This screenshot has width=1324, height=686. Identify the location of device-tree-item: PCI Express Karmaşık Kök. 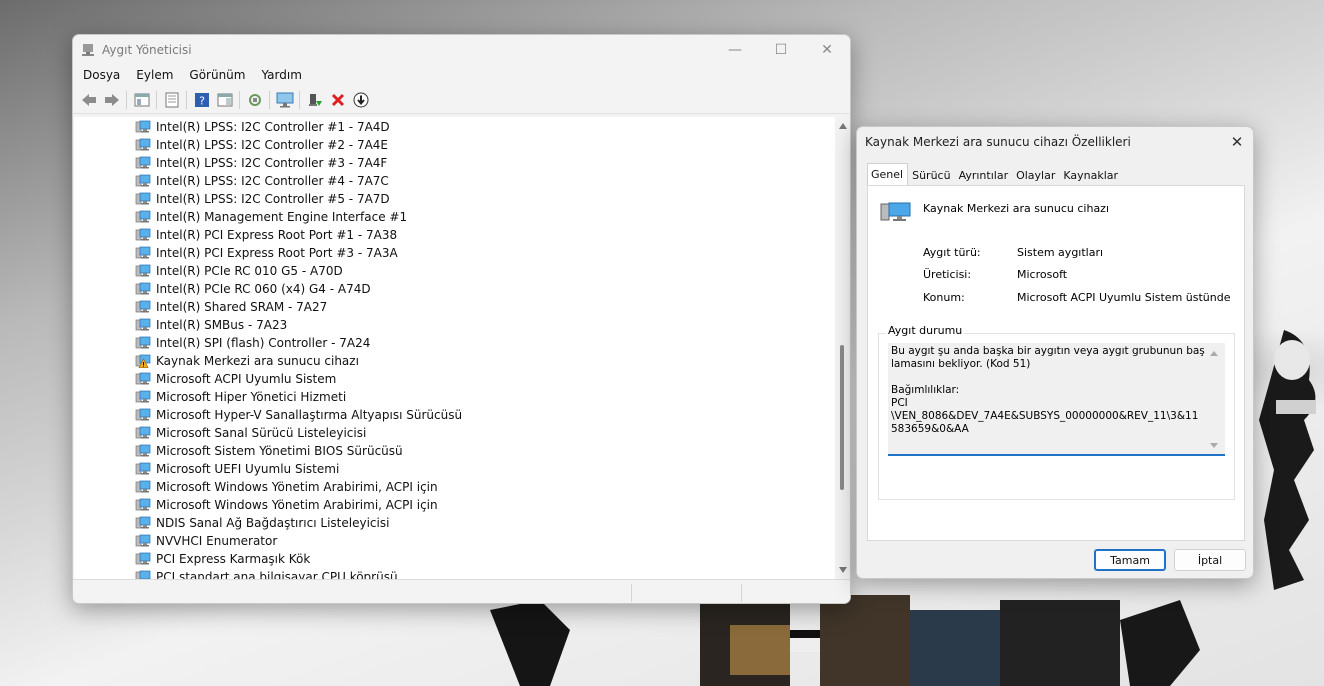
(222, 559).